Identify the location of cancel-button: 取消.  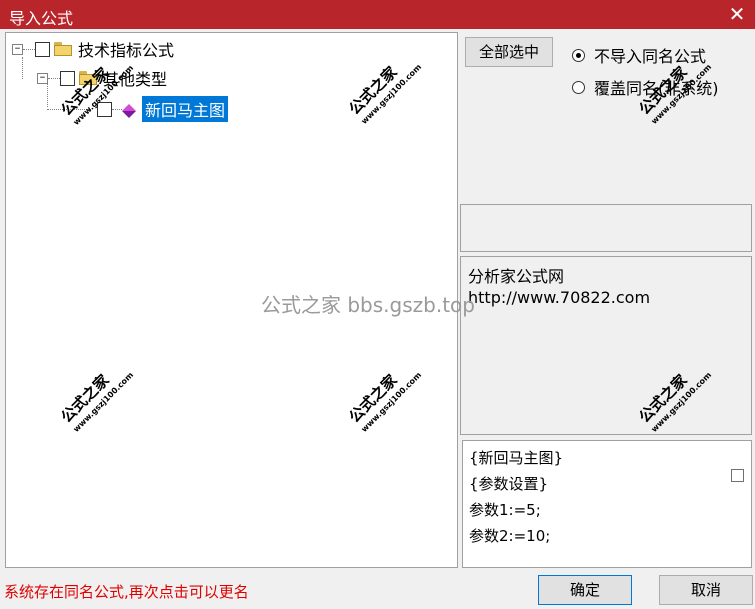
(706, 590).